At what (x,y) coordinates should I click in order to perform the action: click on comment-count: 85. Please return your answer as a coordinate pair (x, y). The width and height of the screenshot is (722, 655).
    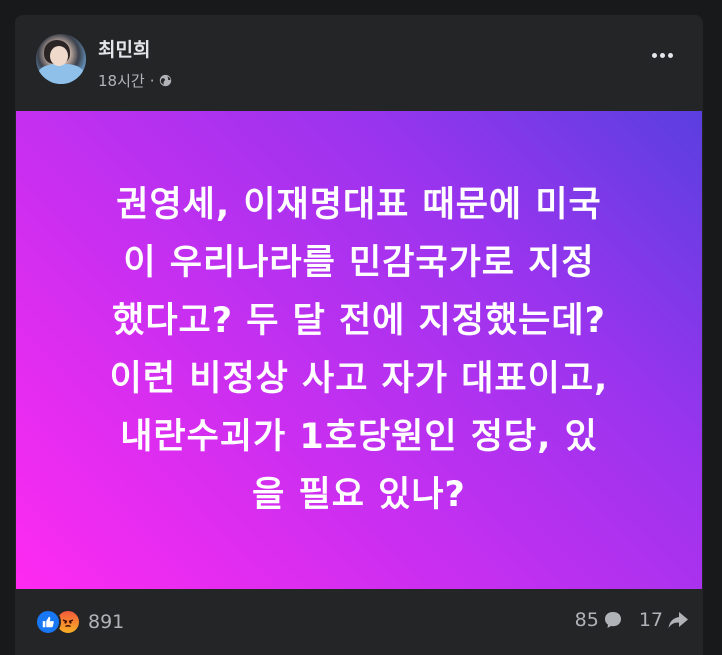
    Looking at the image, I should click on (586, 620).